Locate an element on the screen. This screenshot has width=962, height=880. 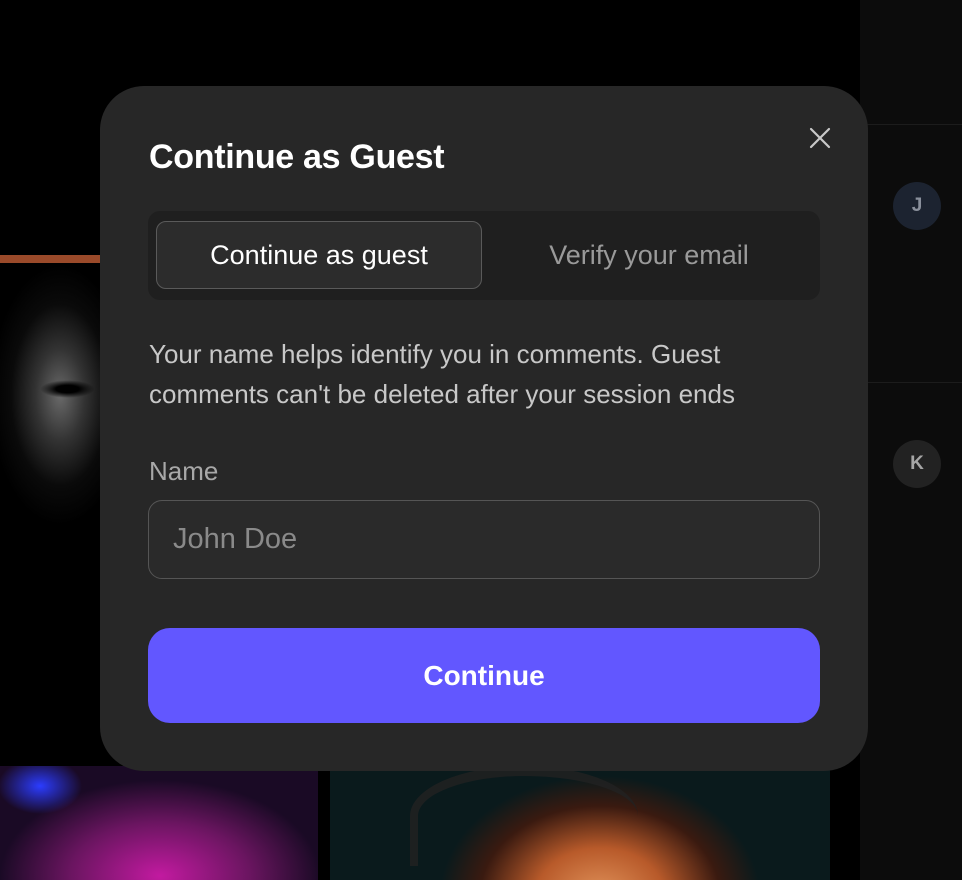
background-photo-man is located at coordinates (50, 510).